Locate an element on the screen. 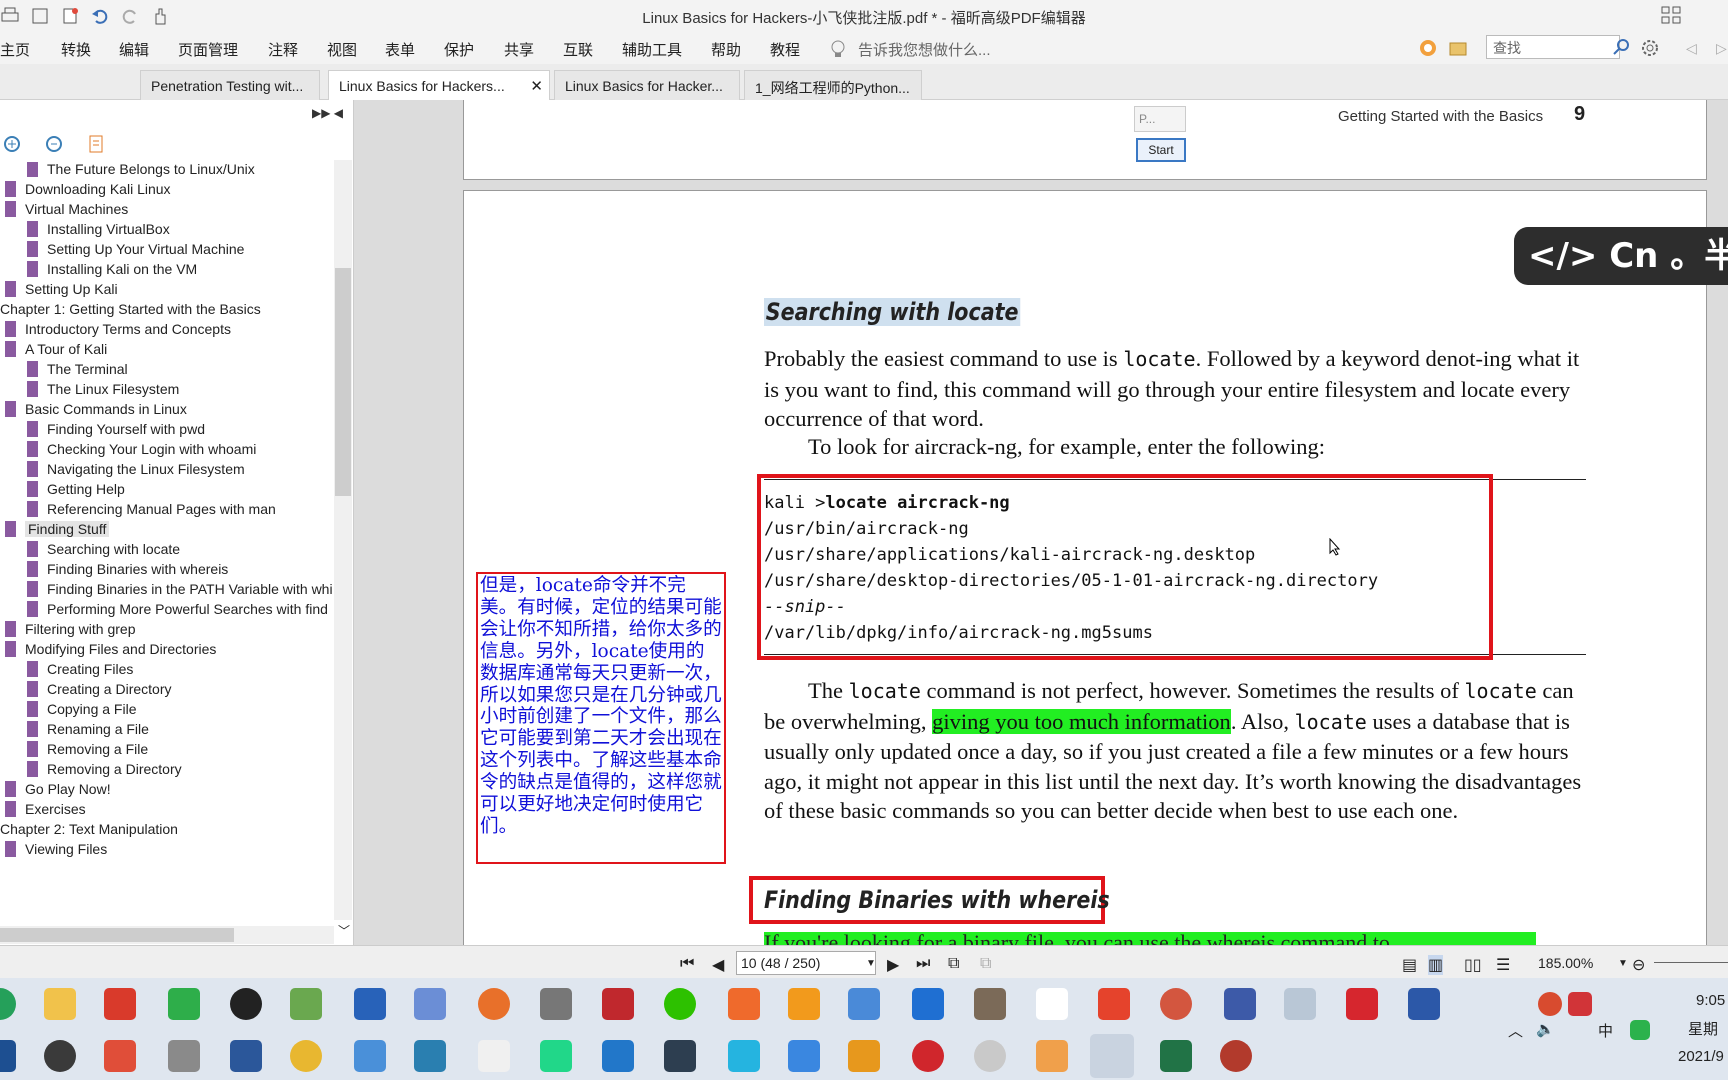  bookmark-item: Modifying Files and Directories is located at coordinates (110, 649).